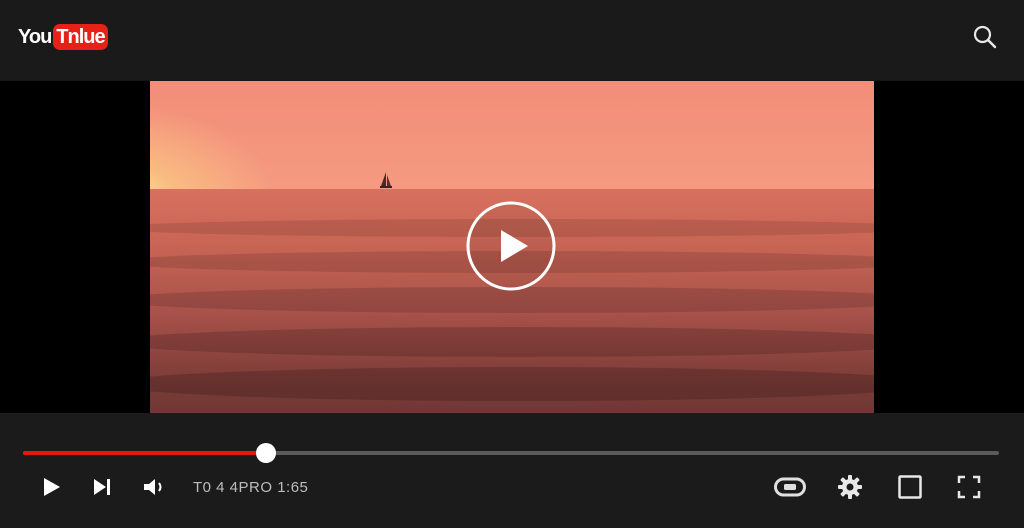 The image size is (1024, 528). I want to click on search-icon, so click(985, 37).